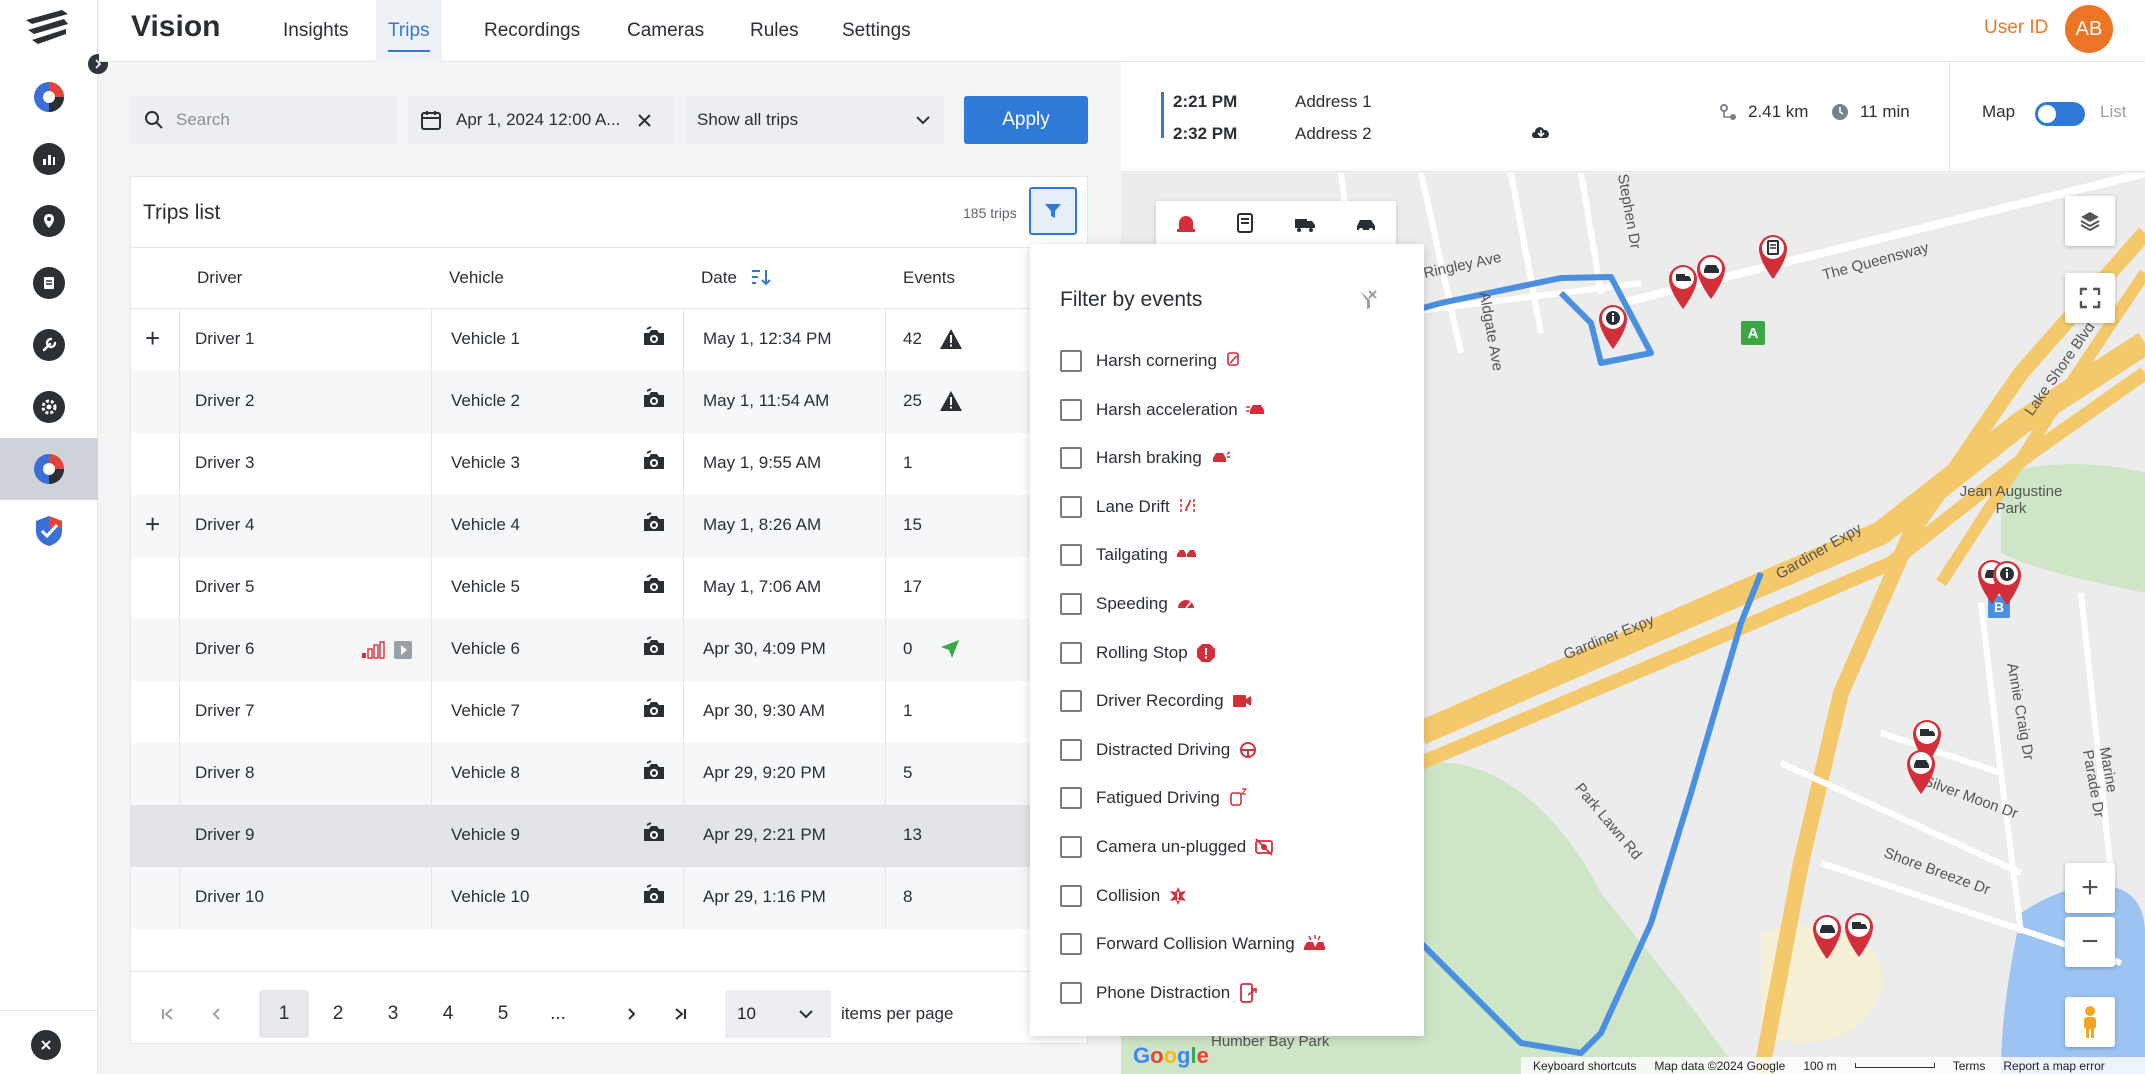  Describe the element at coordinates (1053, 211) in the screenshot. I see `event-filter-button` at that location.